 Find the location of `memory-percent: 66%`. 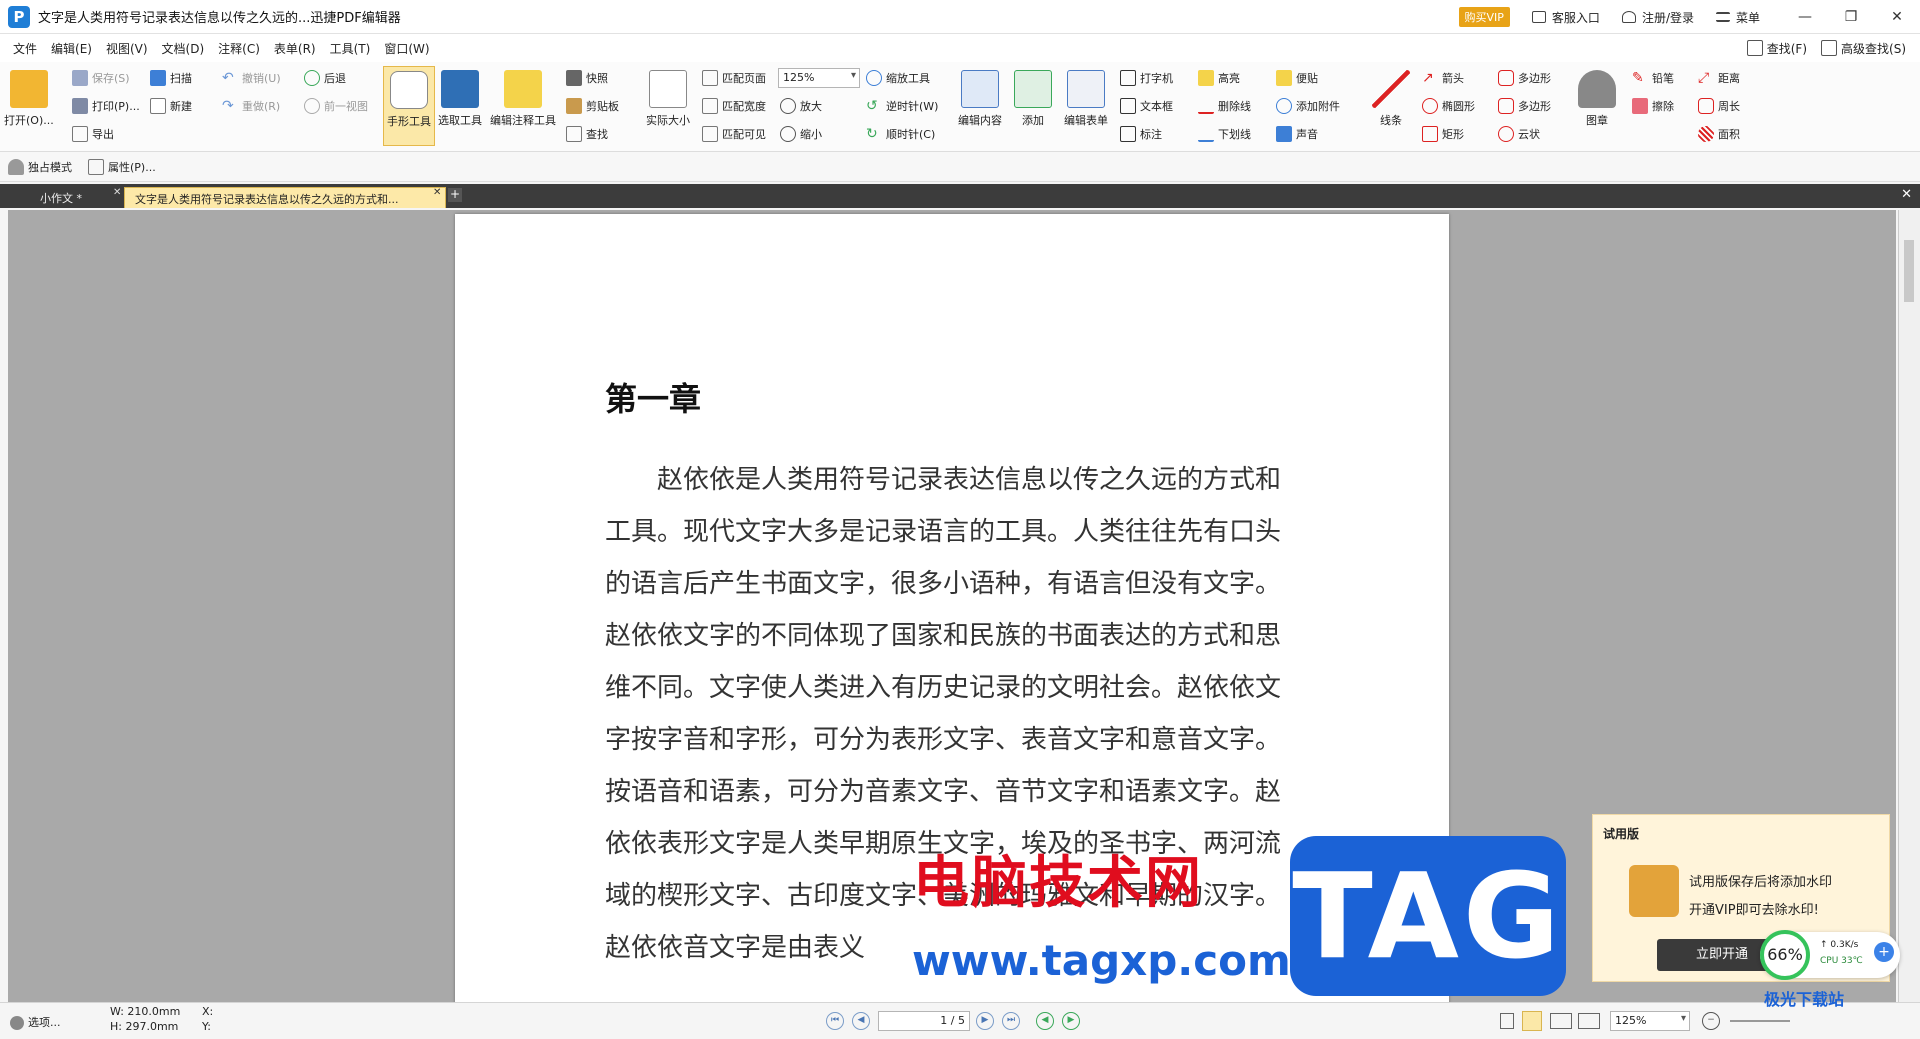

memory-percent: 66% is located at coordinates (1785, 955).